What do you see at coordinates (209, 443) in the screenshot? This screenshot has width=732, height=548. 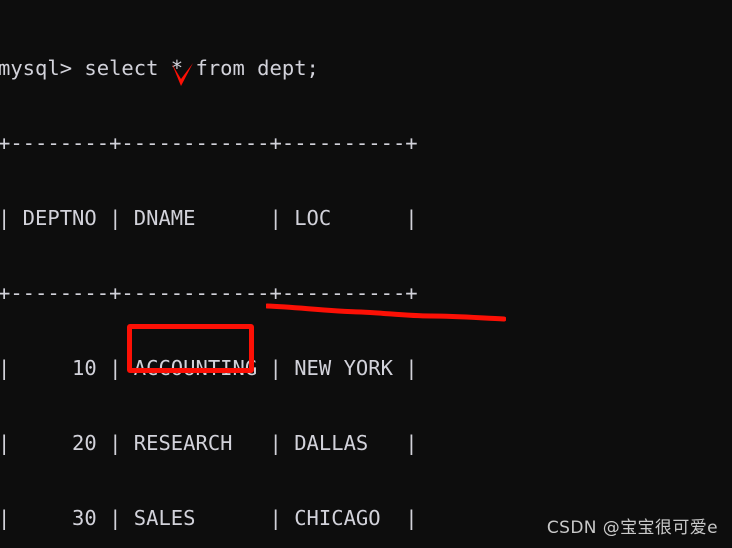 I see `terminal-line: | 20 | RESEARCH | DALLAS |` at bounding box center [209, 443].